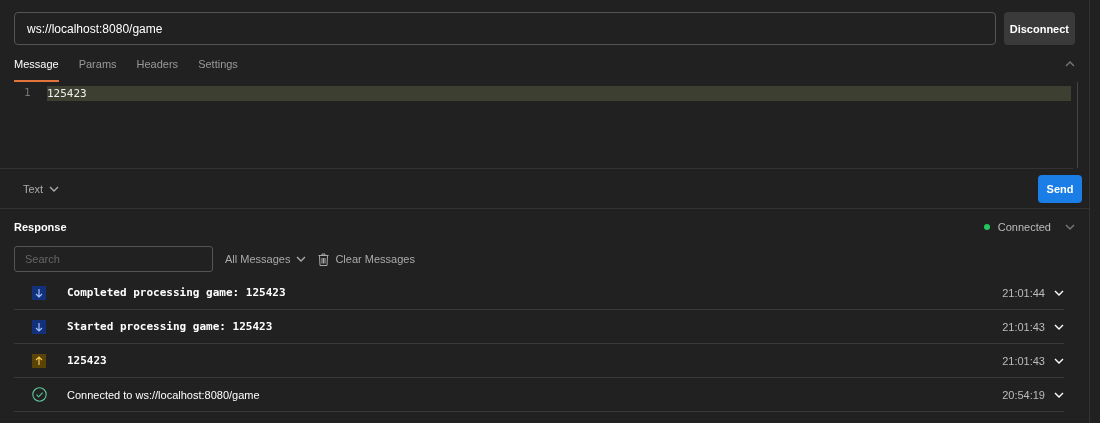 The height and width of the screenshot is (423, 1100). What do you see at coordinates (41, 188) in the screenshot?
I see `format-dropdown: Text` at bounding box center [41, 188].